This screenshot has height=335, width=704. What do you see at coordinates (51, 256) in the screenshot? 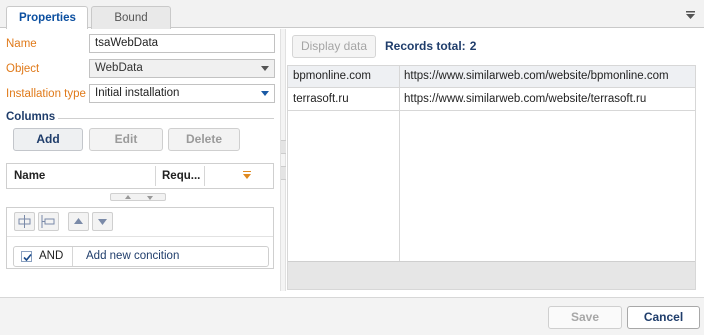
I see `and-operator-label: AND` at bounding box center [51, 256].